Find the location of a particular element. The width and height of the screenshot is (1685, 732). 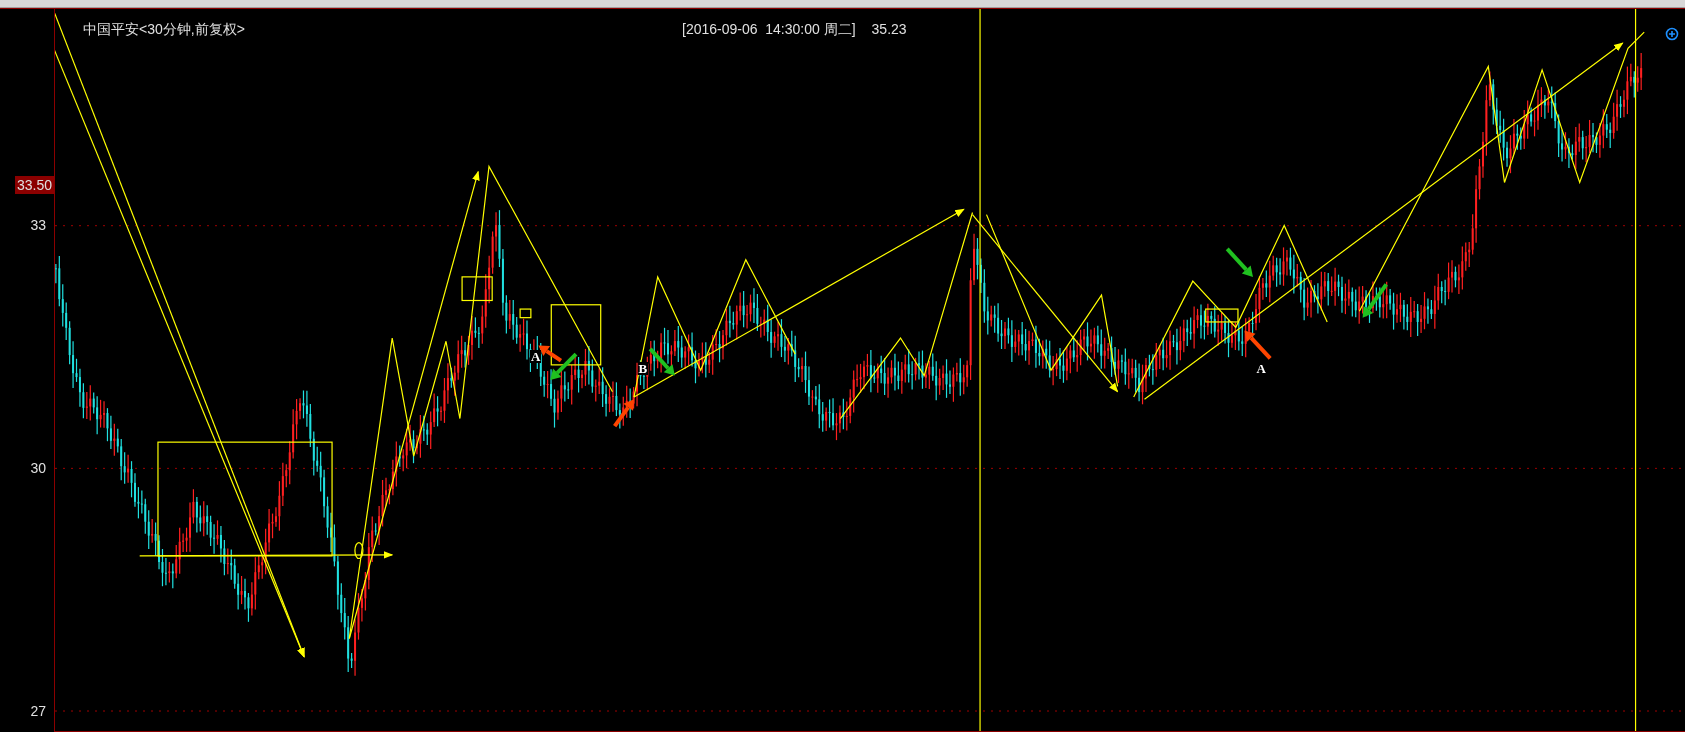

annotation-label: B is located at coordinates (643, 368).